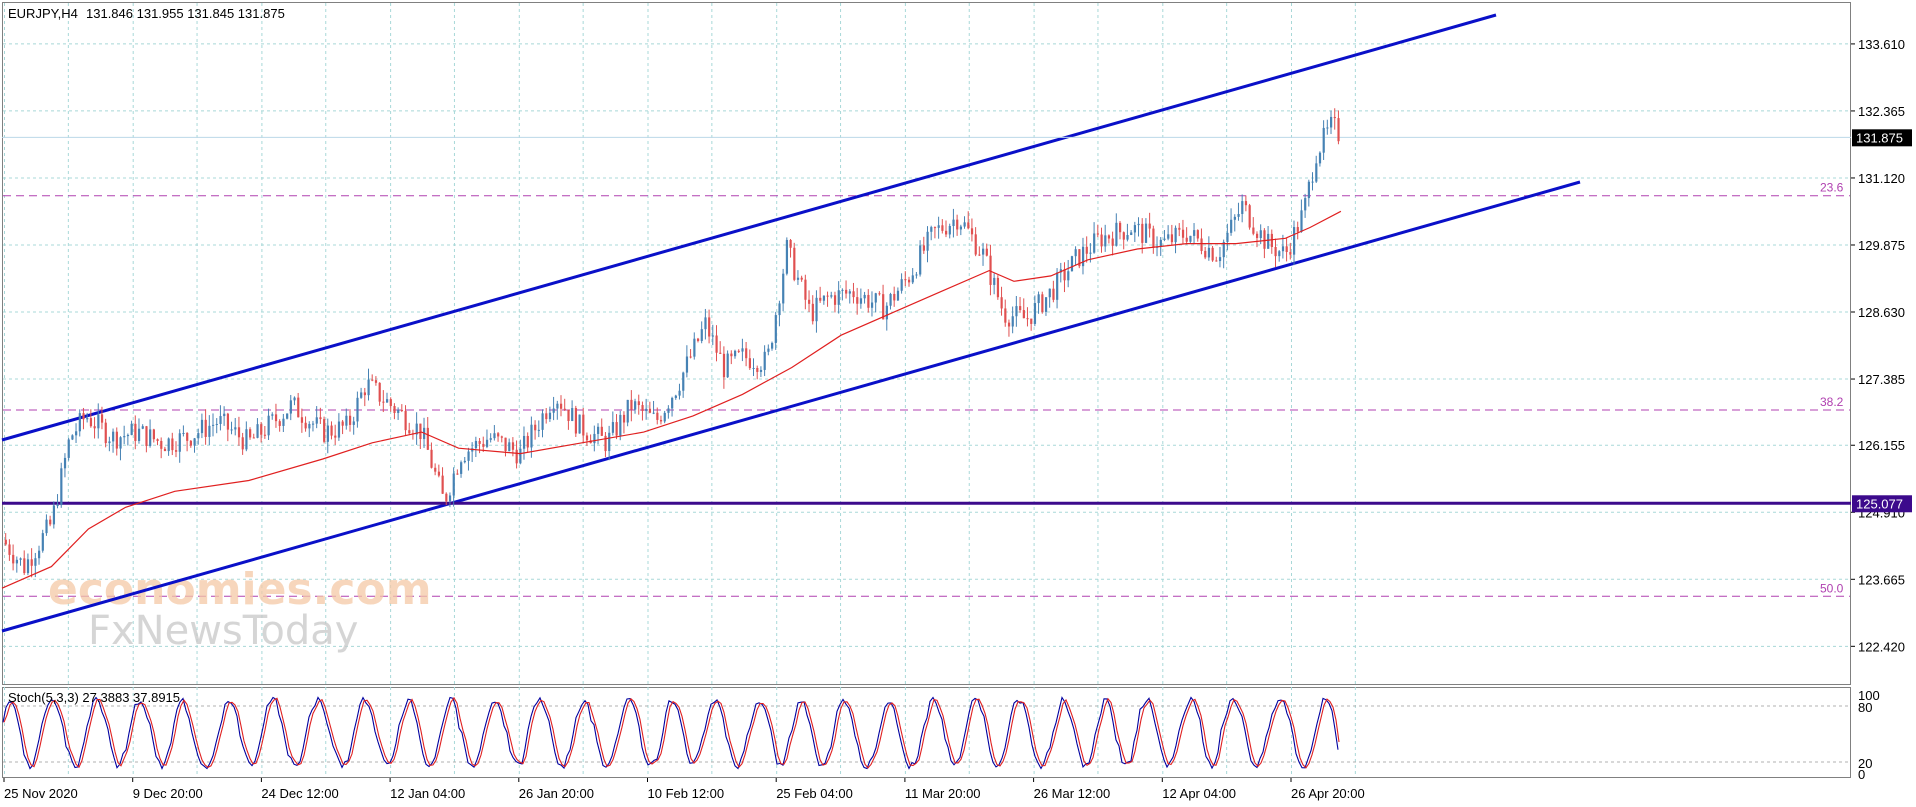 This screenshot has width=1916, height=807. I want to click on time-tick-label: 26 Apr 20:00, so click(1328, 793).